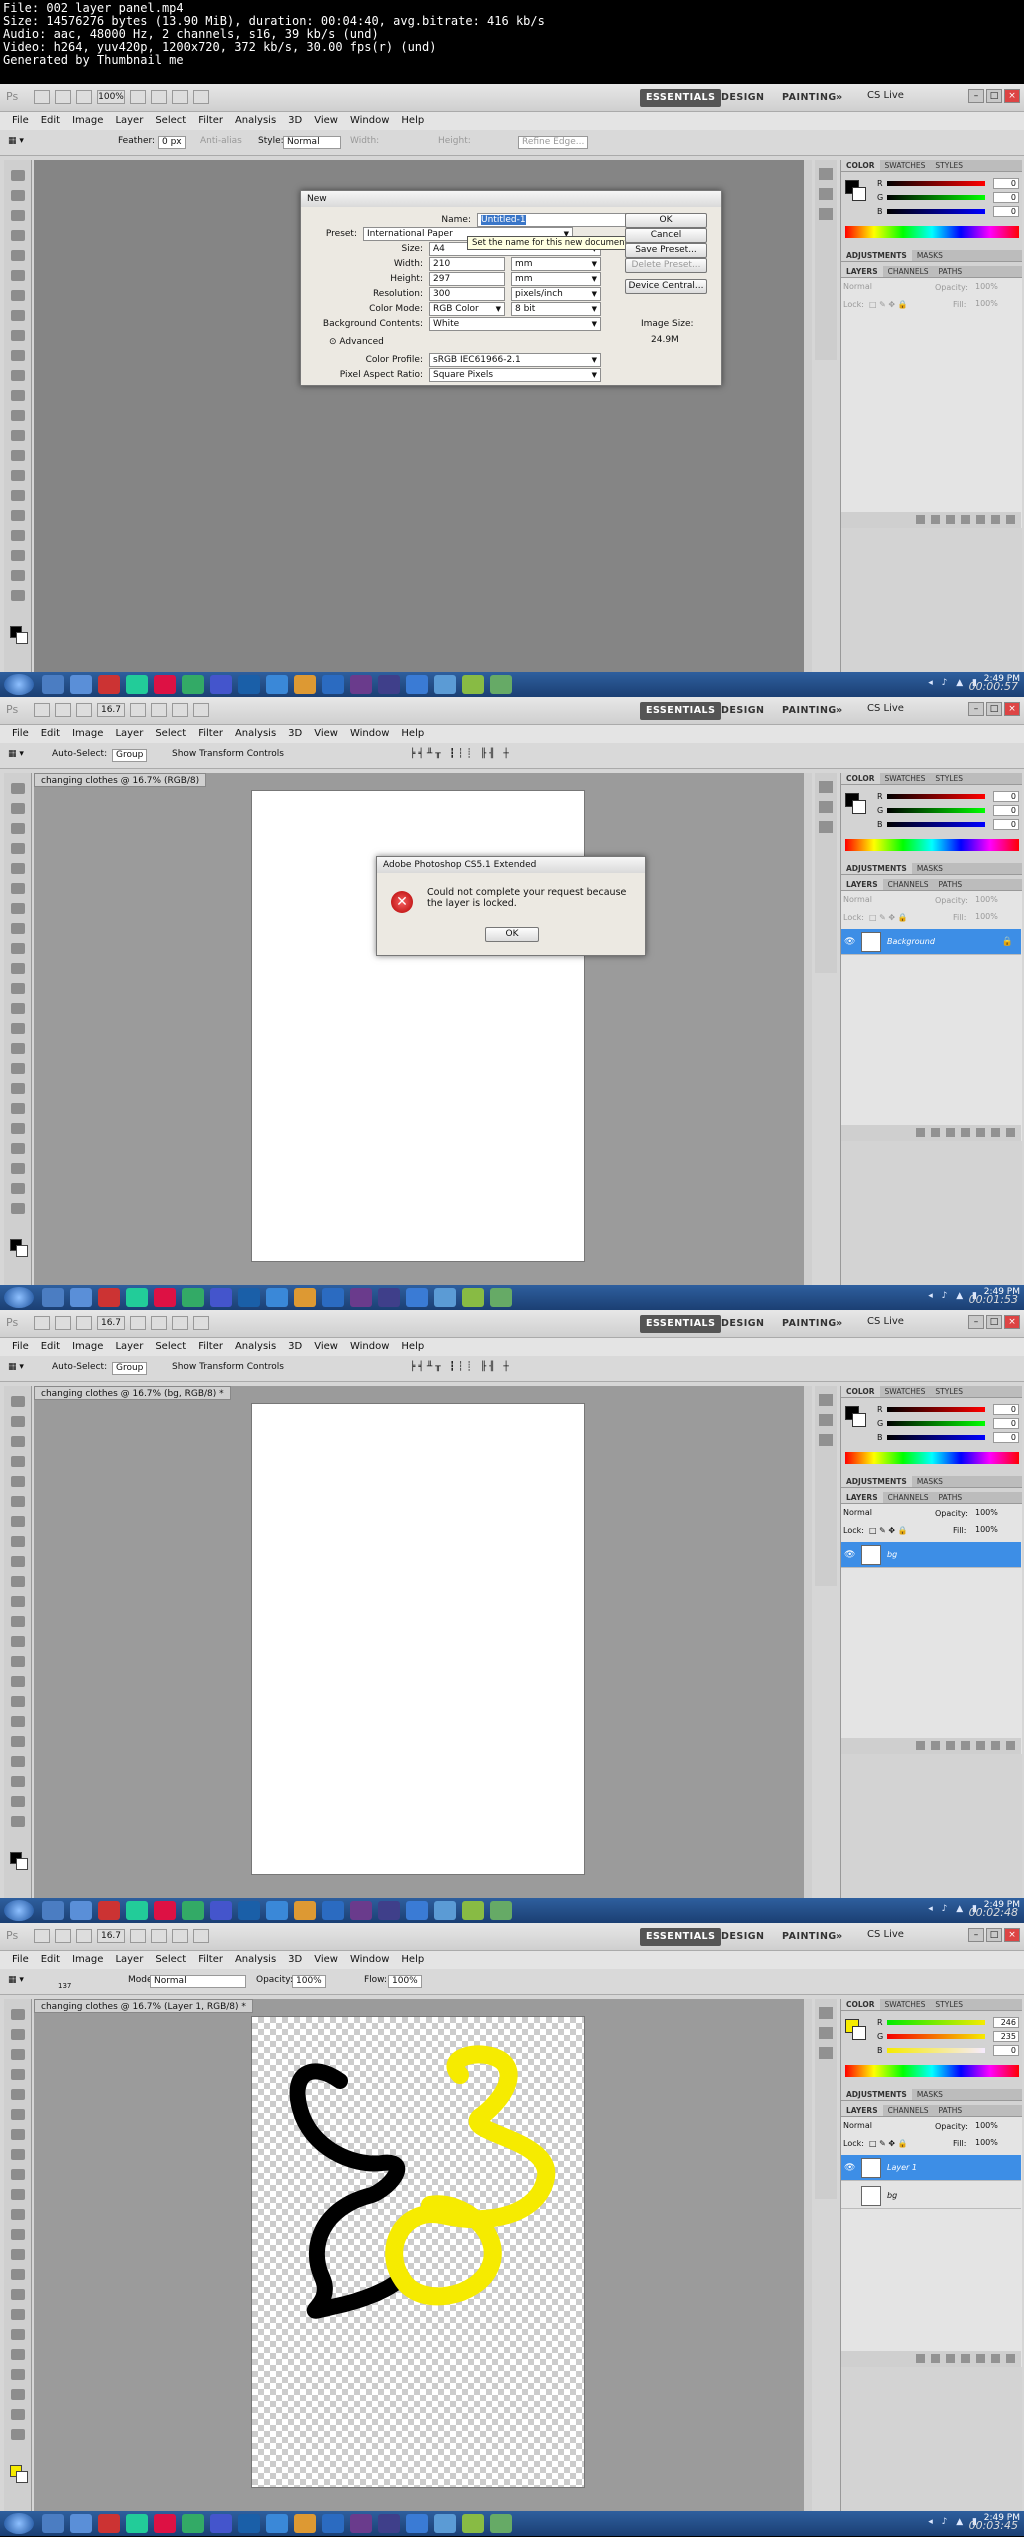  I want to click on height-unit-select: mm ▼, so click(556, 279).